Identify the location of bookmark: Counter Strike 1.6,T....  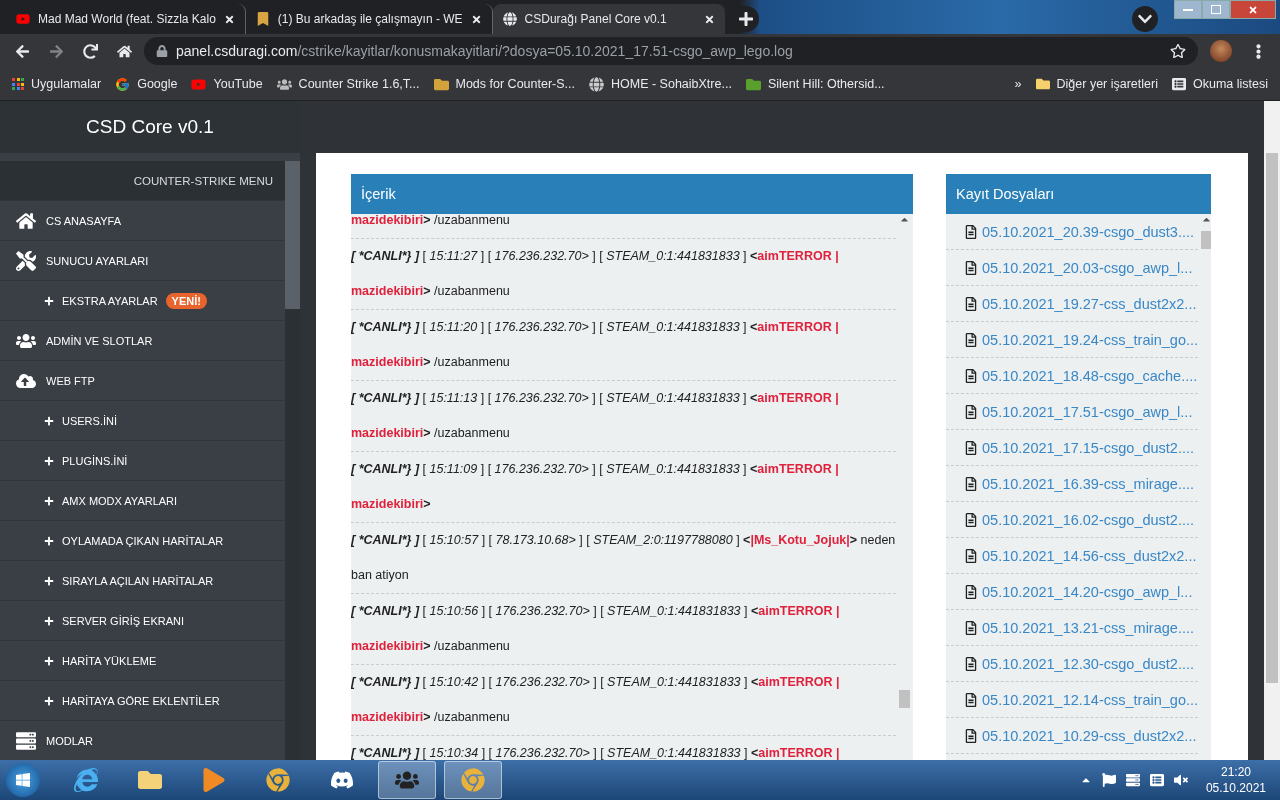
(348, 84).